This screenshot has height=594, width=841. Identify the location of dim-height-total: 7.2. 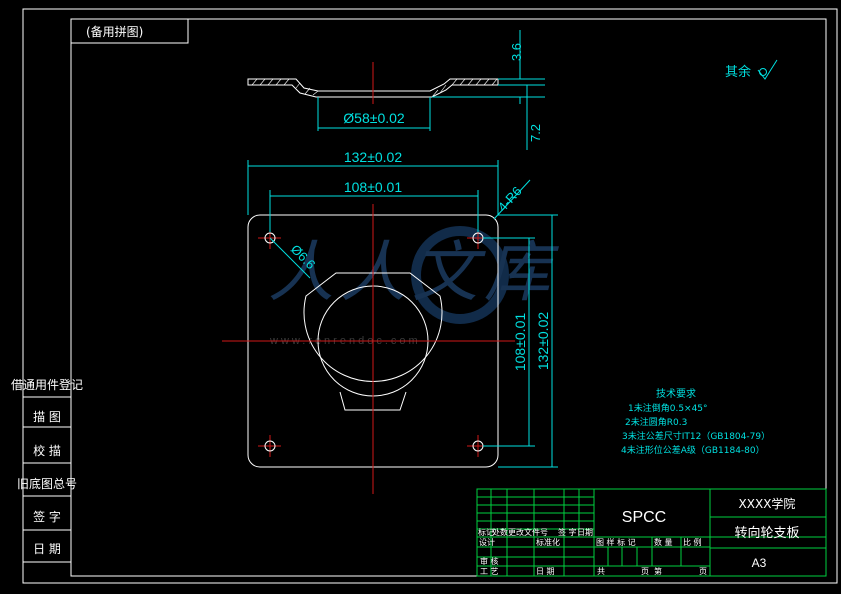
(535, 133).